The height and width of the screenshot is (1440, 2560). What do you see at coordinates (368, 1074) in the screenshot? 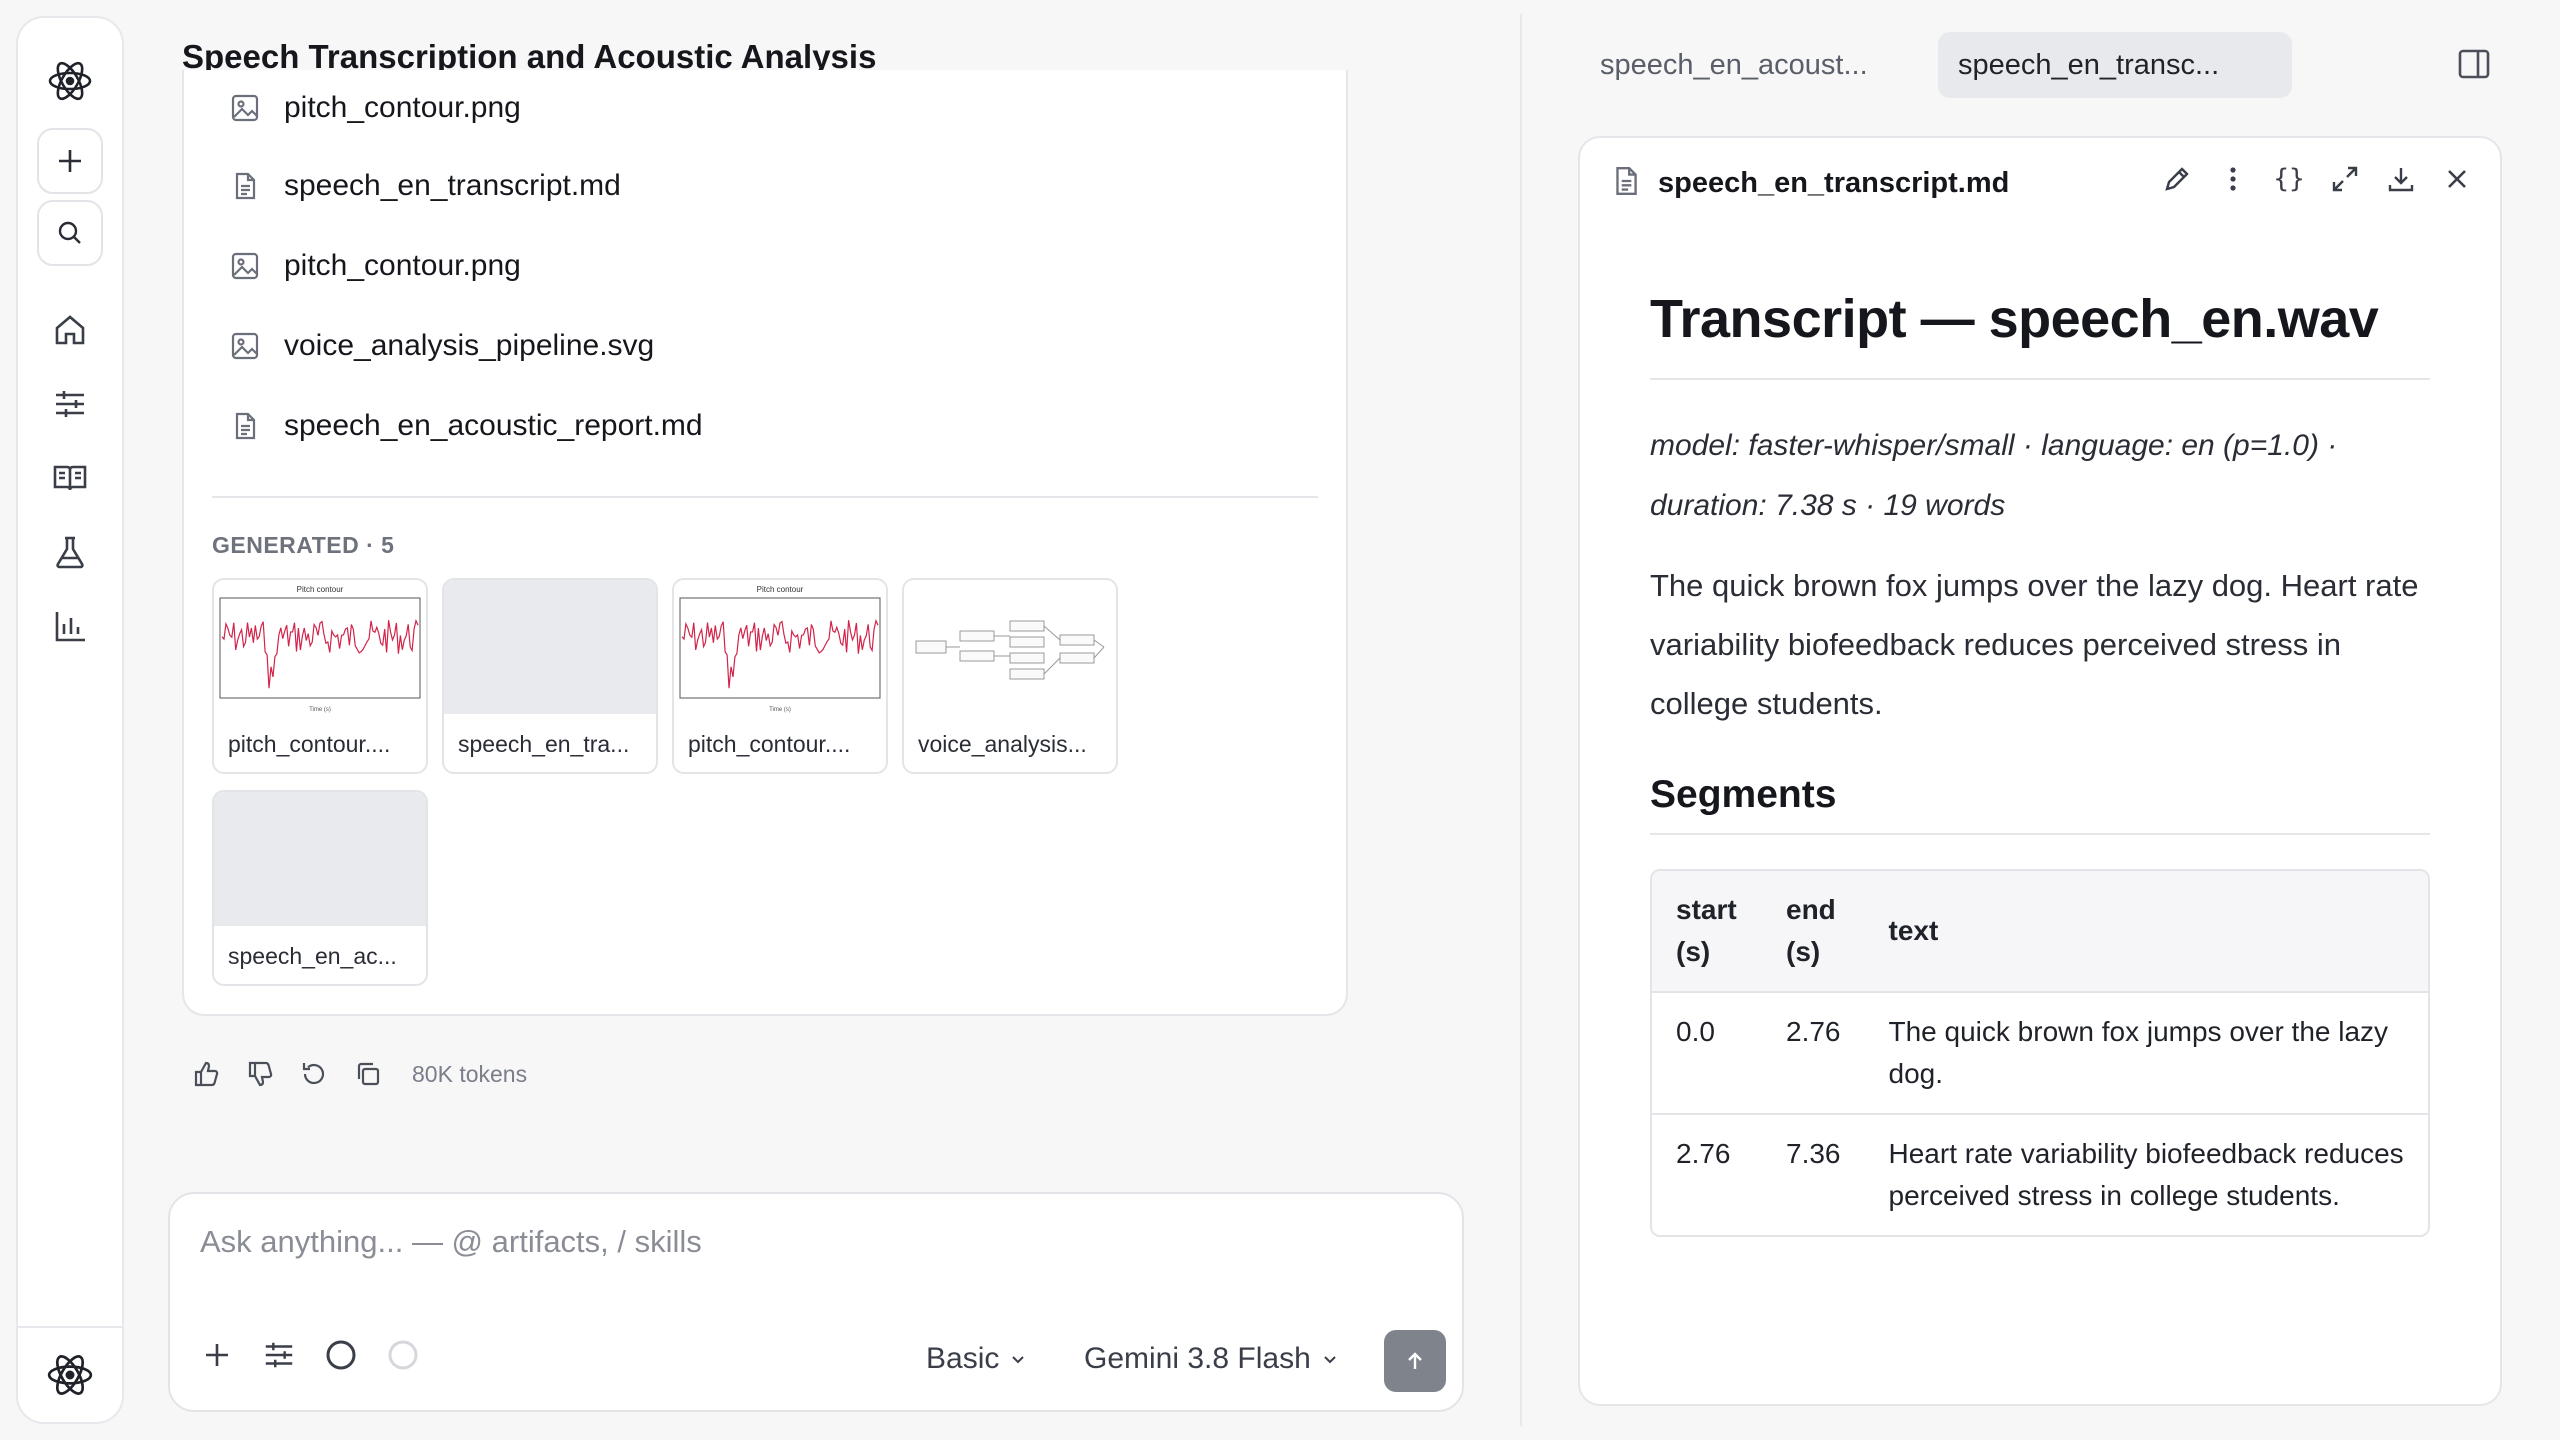
I see `copy-icon` at bounding box center [368, 1074].